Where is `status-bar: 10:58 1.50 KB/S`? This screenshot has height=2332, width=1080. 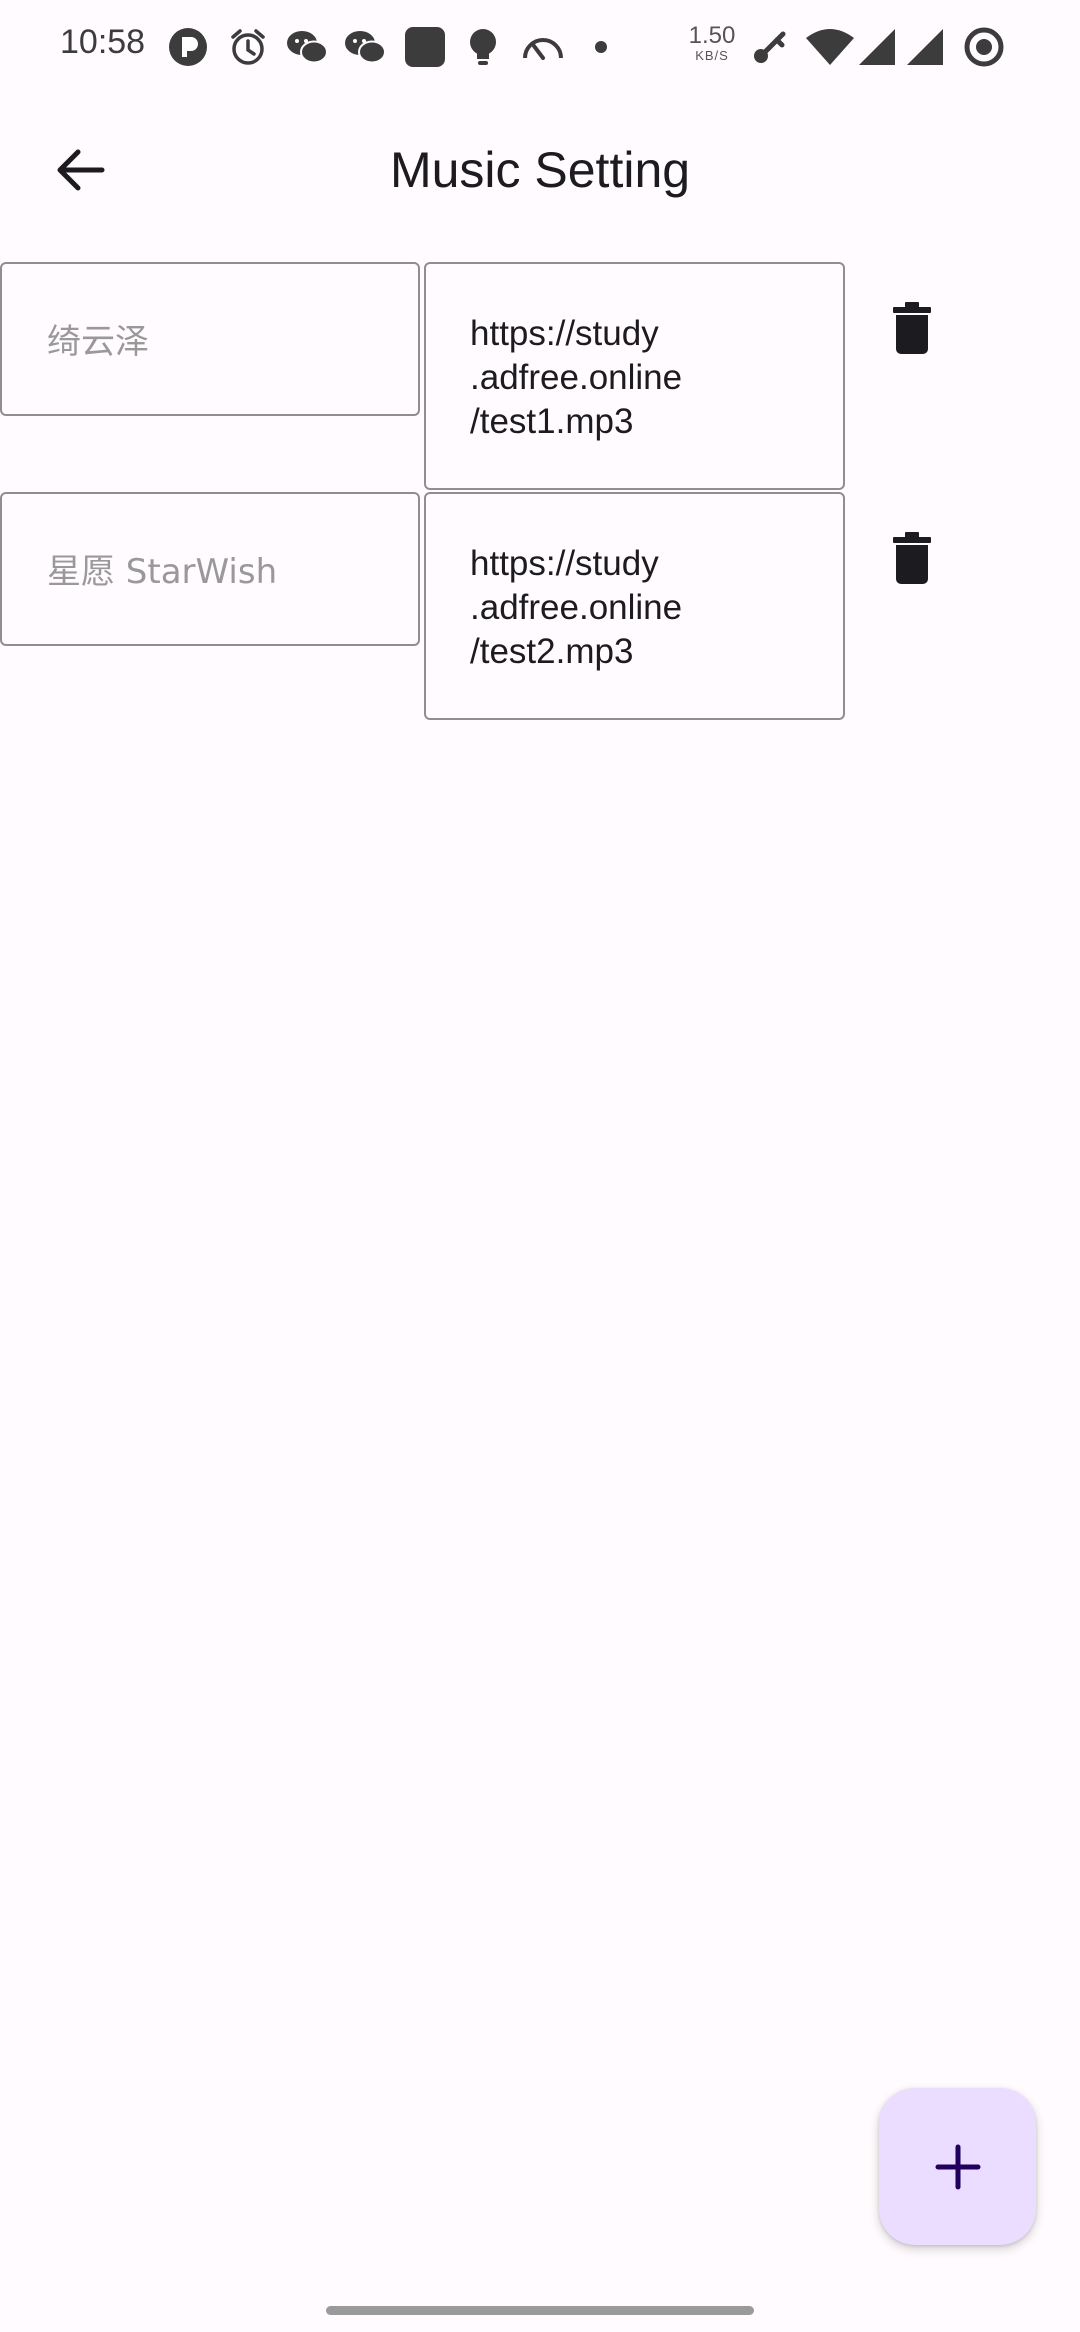
status-bar: 10:58 1.50 KB/S is located at coordinates (540, 46).